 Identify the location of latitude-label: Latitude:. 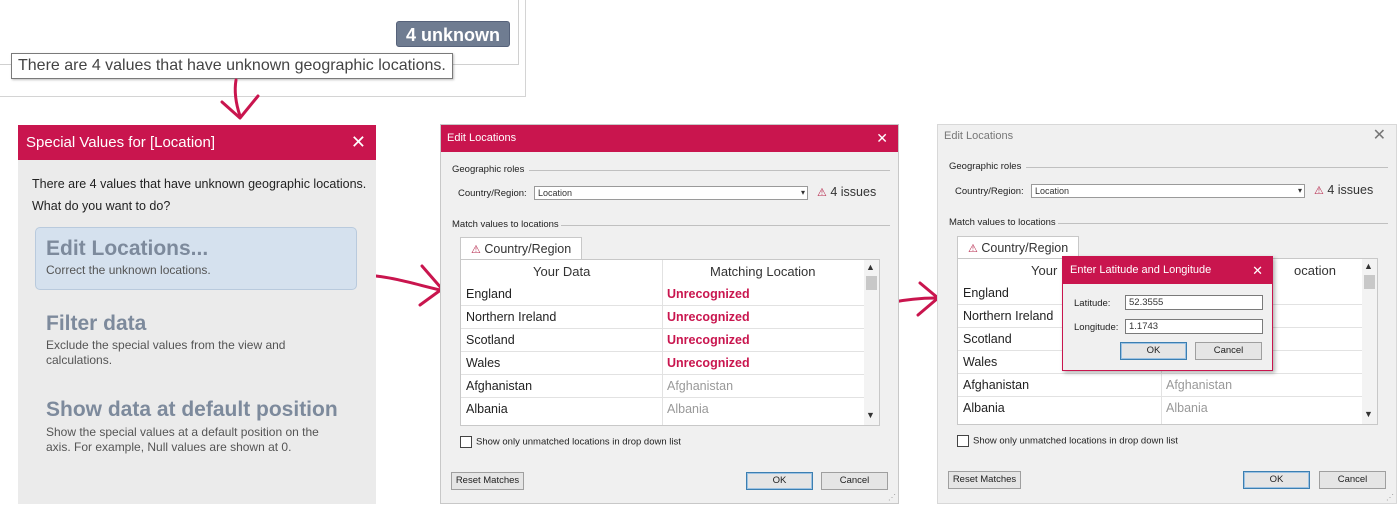
(1092, 303).